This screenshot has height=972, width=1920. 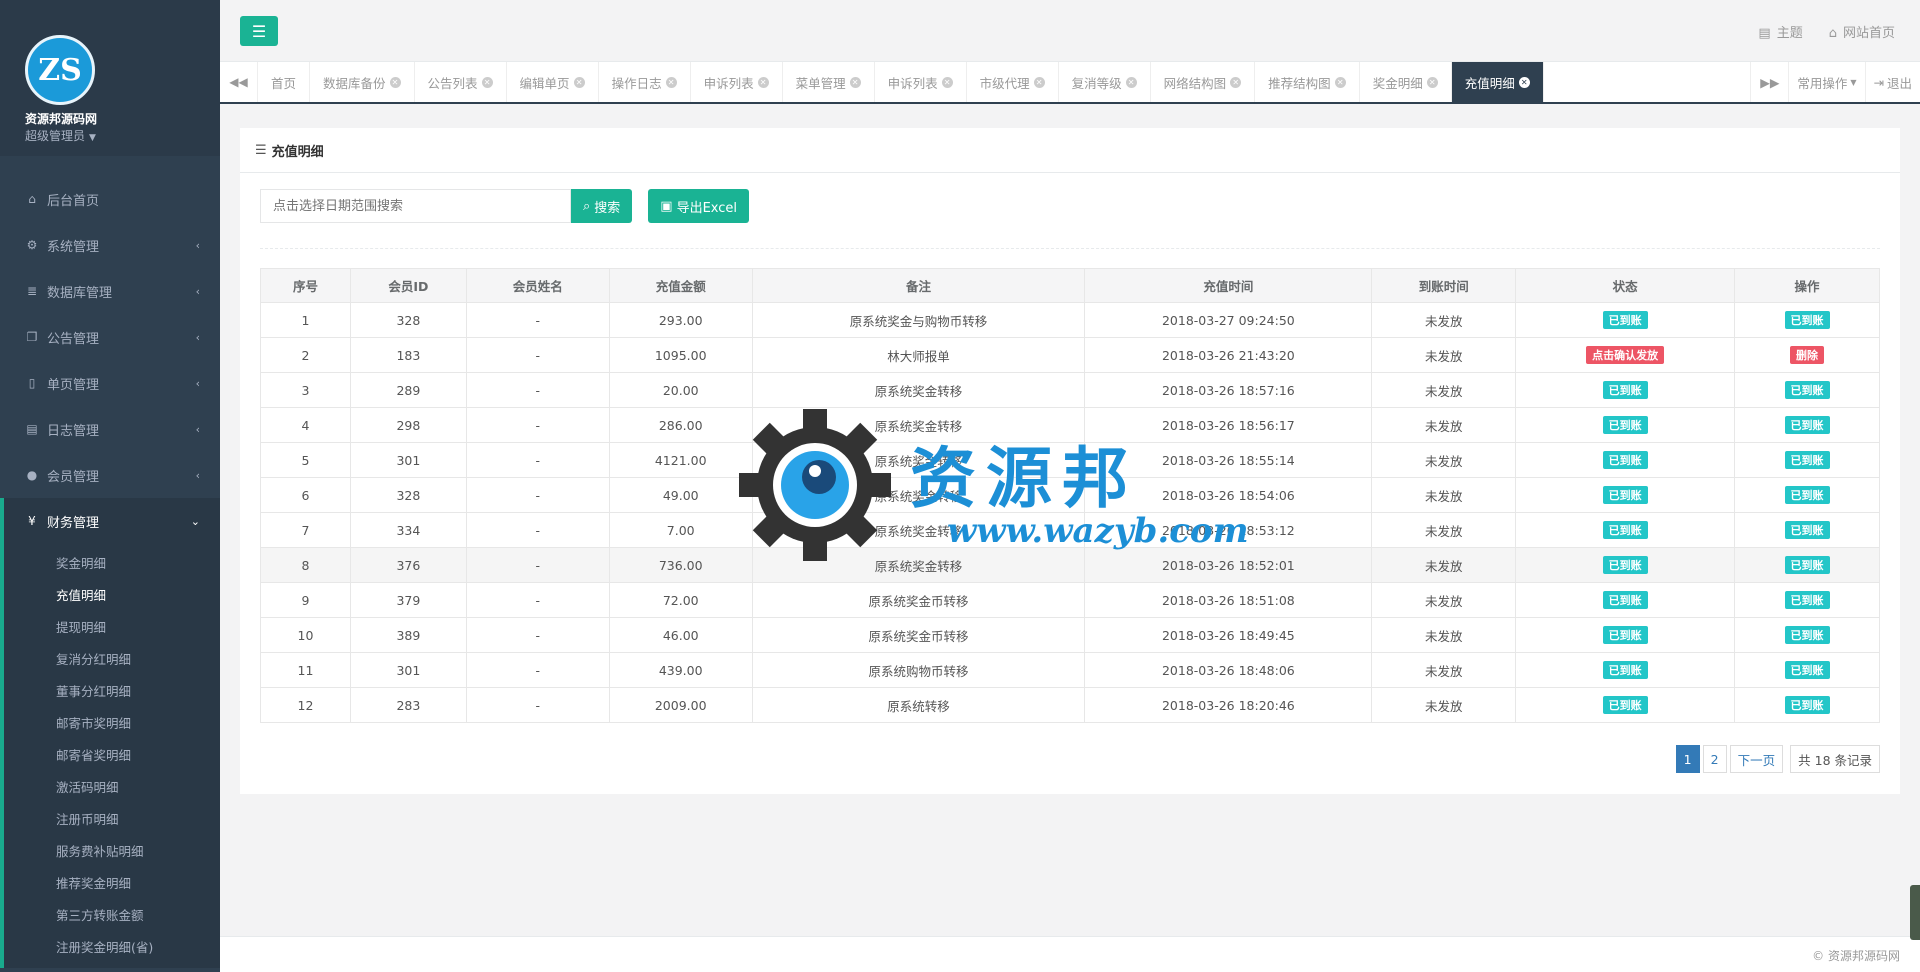 What do you see at coordinates (112, 596) in the screenshot?
I see `sub-item-recharge: 充值明细` at bounding box center [112, 596].